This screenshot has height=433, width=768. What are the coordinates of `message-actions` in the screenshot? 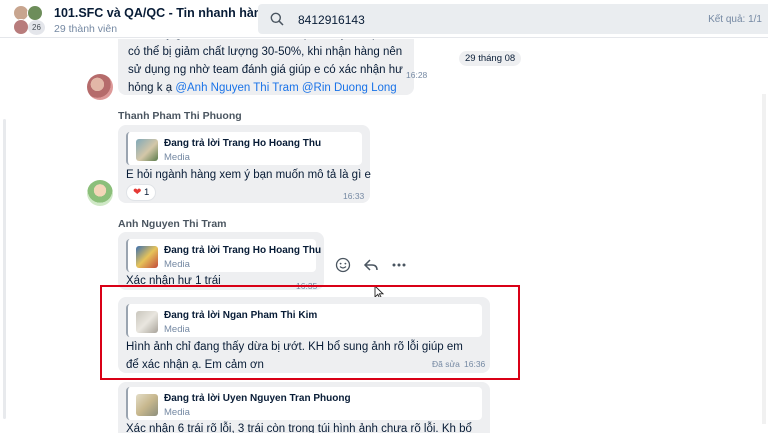 It's located at (373, 265).